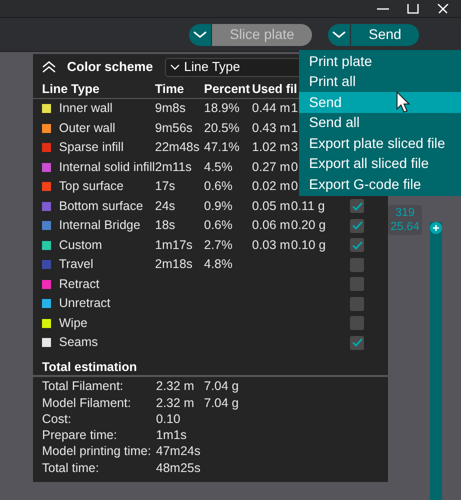 The image size is (461, 500). Describe the element at coordinates (76, 265) in the screenshot. I see `line-type-label: Travel` at that location.